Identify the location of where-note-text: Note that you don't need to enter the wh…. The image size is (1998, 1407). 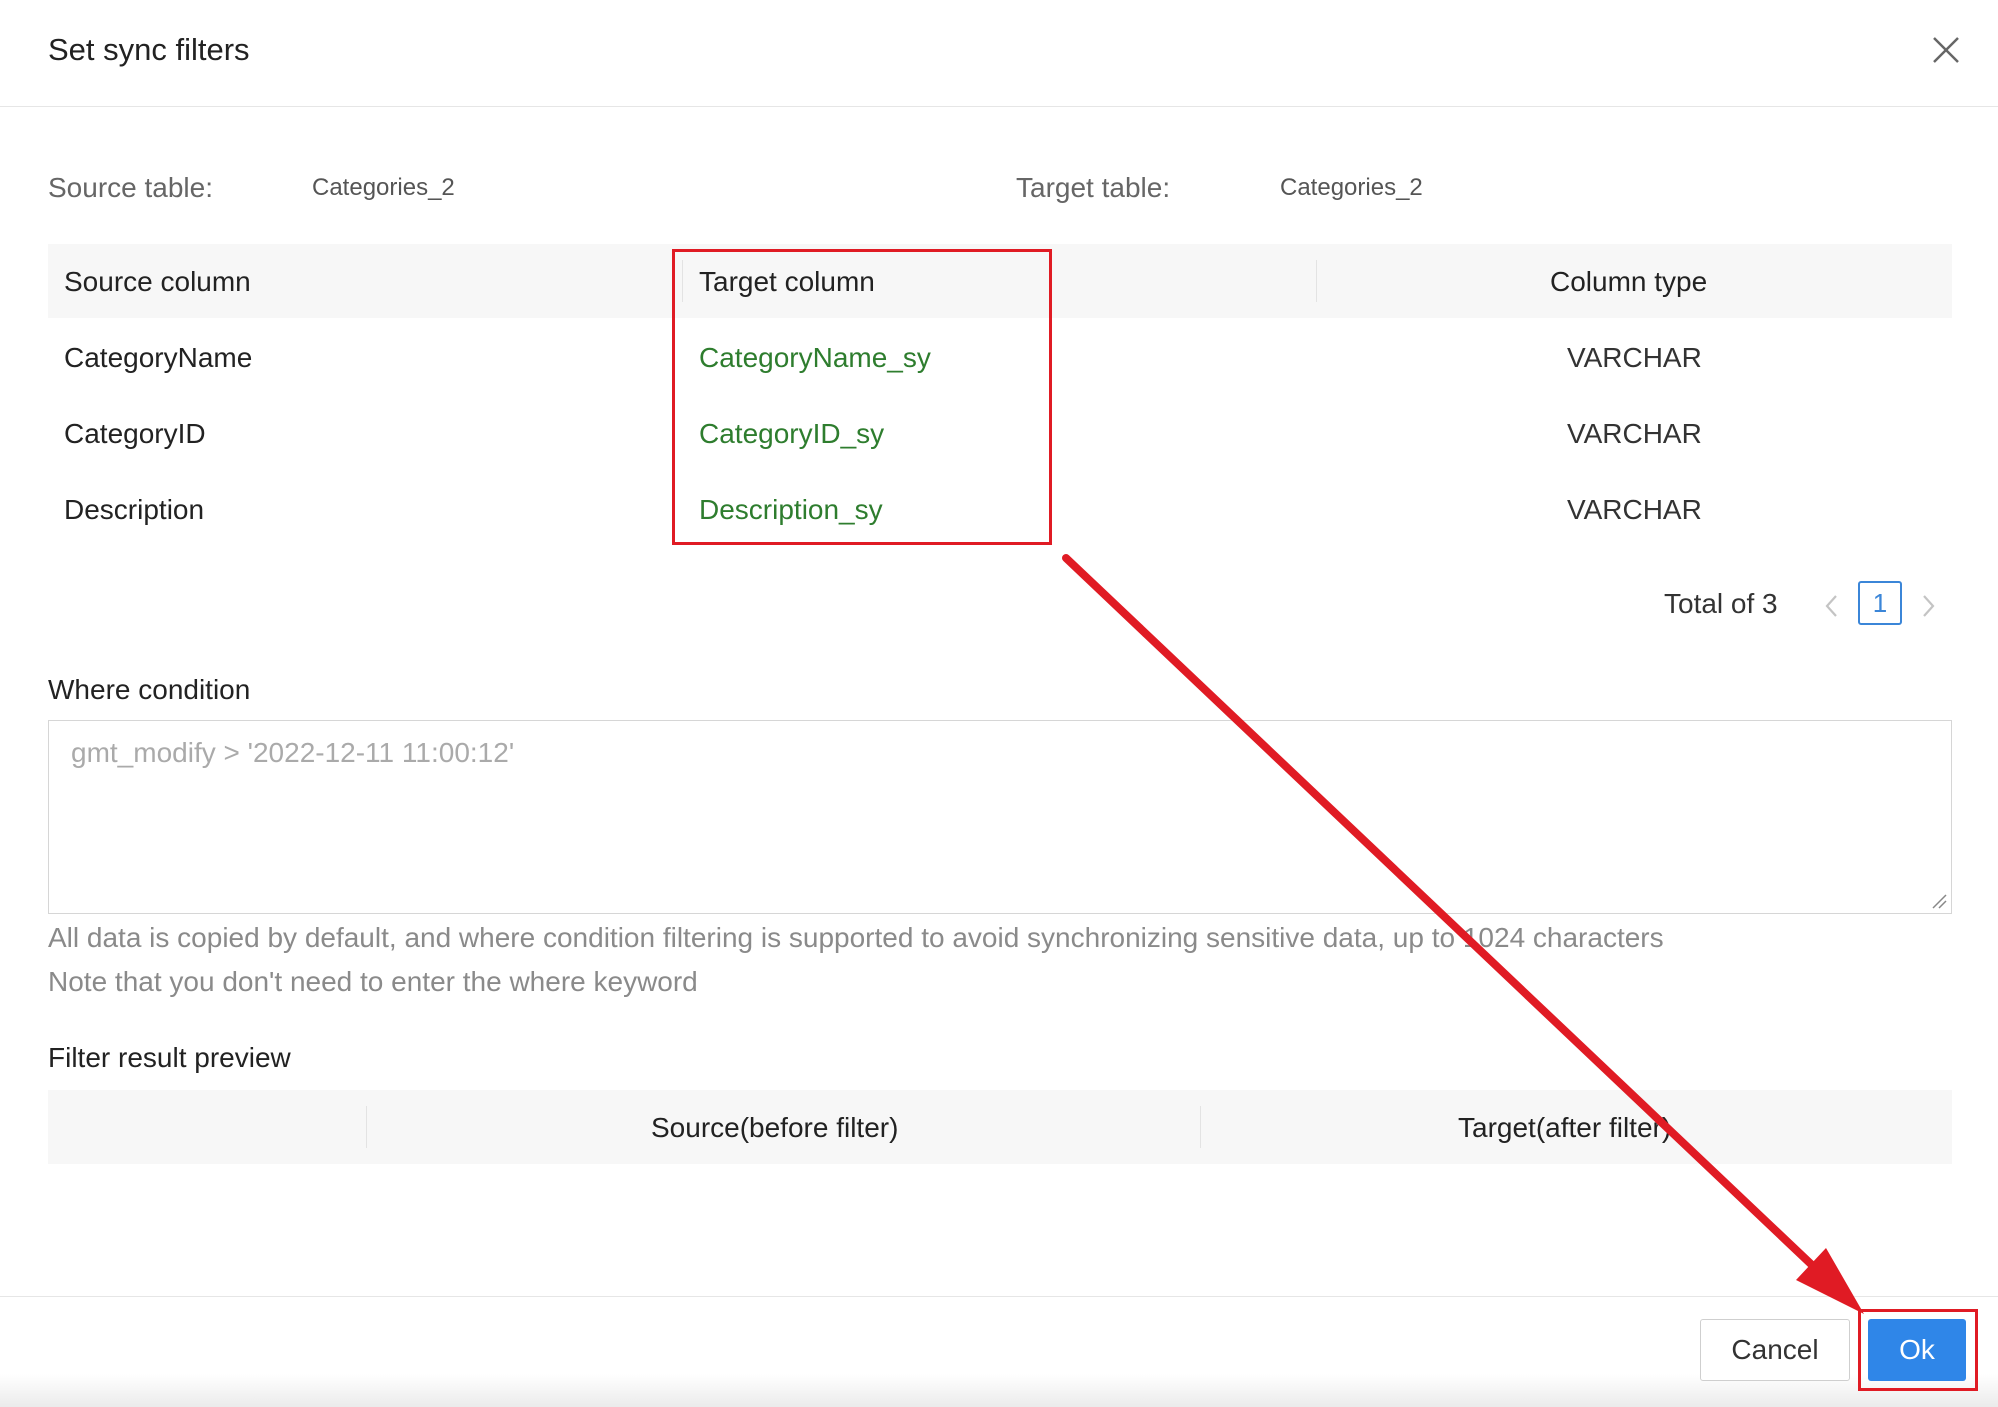
(373, 981).